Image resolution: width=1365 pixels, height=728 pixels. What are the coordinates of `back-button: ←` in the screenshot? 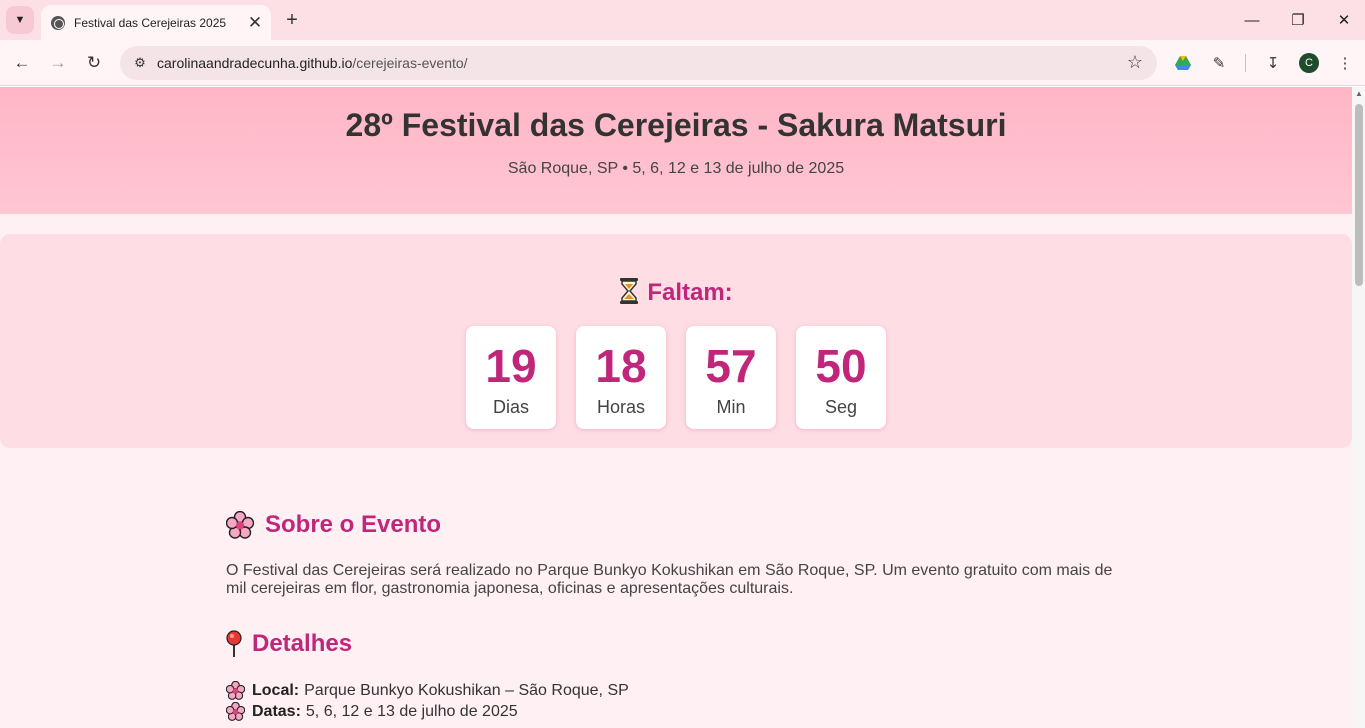 It's located at (22, 63).